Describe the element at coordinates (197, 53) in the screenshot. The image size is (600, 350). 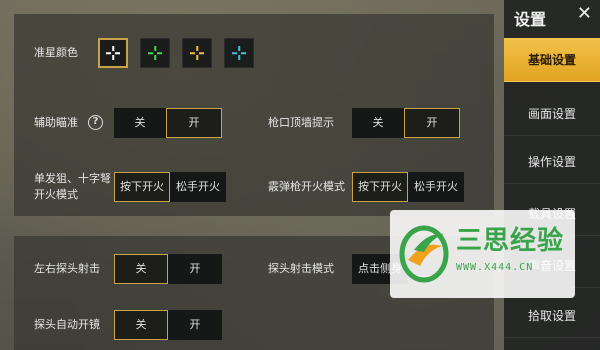
I see `crosshair-color-yellow` at that location.